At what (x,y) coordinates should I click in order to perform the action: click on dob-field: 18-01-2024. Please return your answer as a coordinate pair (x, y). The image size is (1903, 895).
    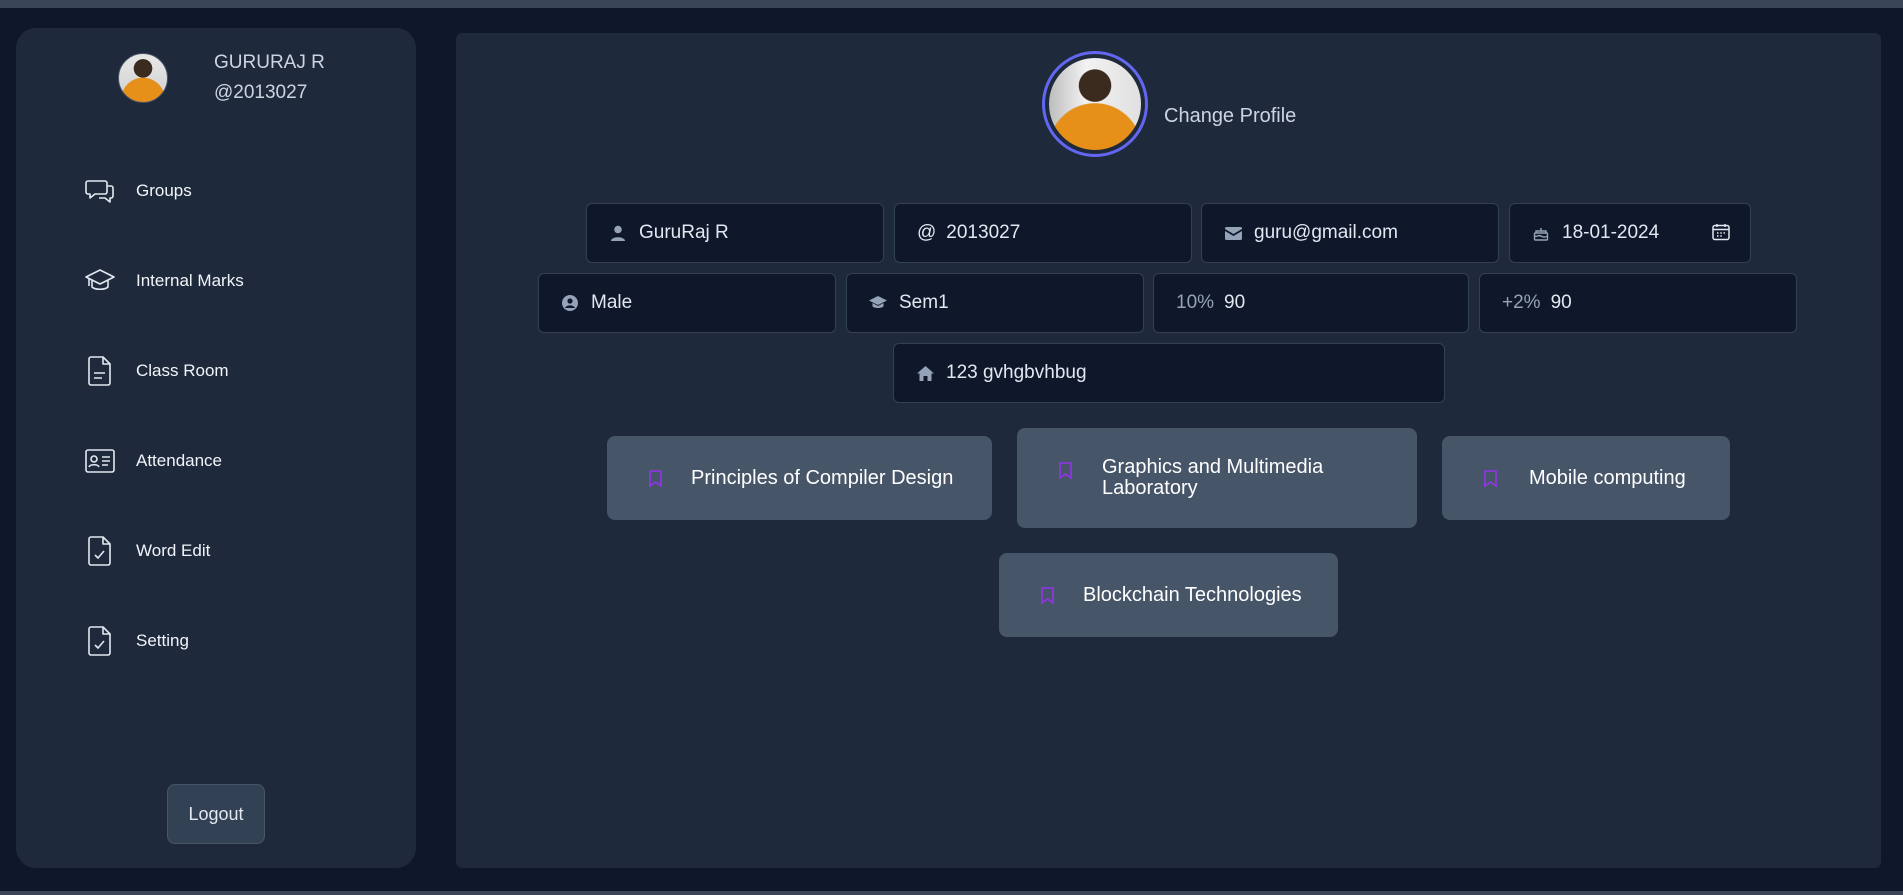
    Looking at the image, I should click on (1630, 233).